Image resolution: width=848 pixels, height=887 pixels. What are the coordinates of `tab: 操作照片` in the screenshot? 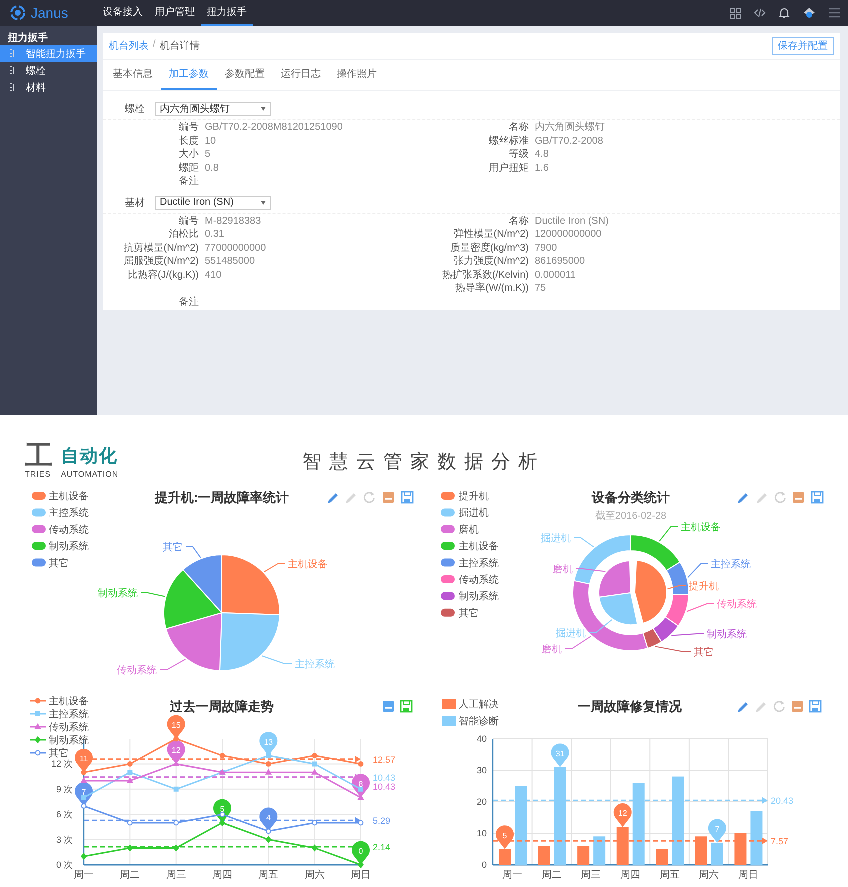 It's located at (357, 75).